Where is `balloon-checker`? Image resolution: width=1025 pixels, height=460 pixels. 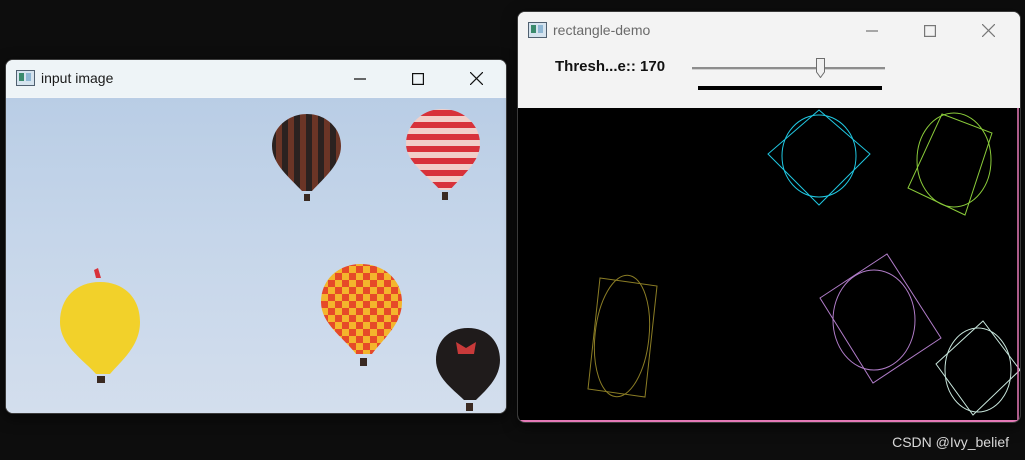
balloon-checker is located at coordinates (361, 315).